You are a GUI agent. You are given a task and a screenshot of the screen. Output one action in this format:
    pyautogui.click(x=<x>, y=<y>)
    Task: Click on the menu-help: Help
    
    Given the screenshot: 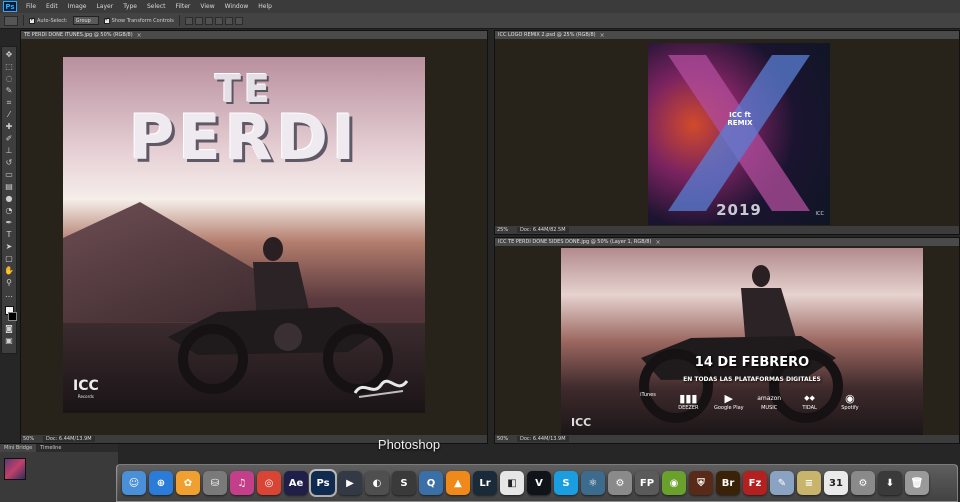 What is the action you would take?
    pyautogui.click(x=265, y=6)
    